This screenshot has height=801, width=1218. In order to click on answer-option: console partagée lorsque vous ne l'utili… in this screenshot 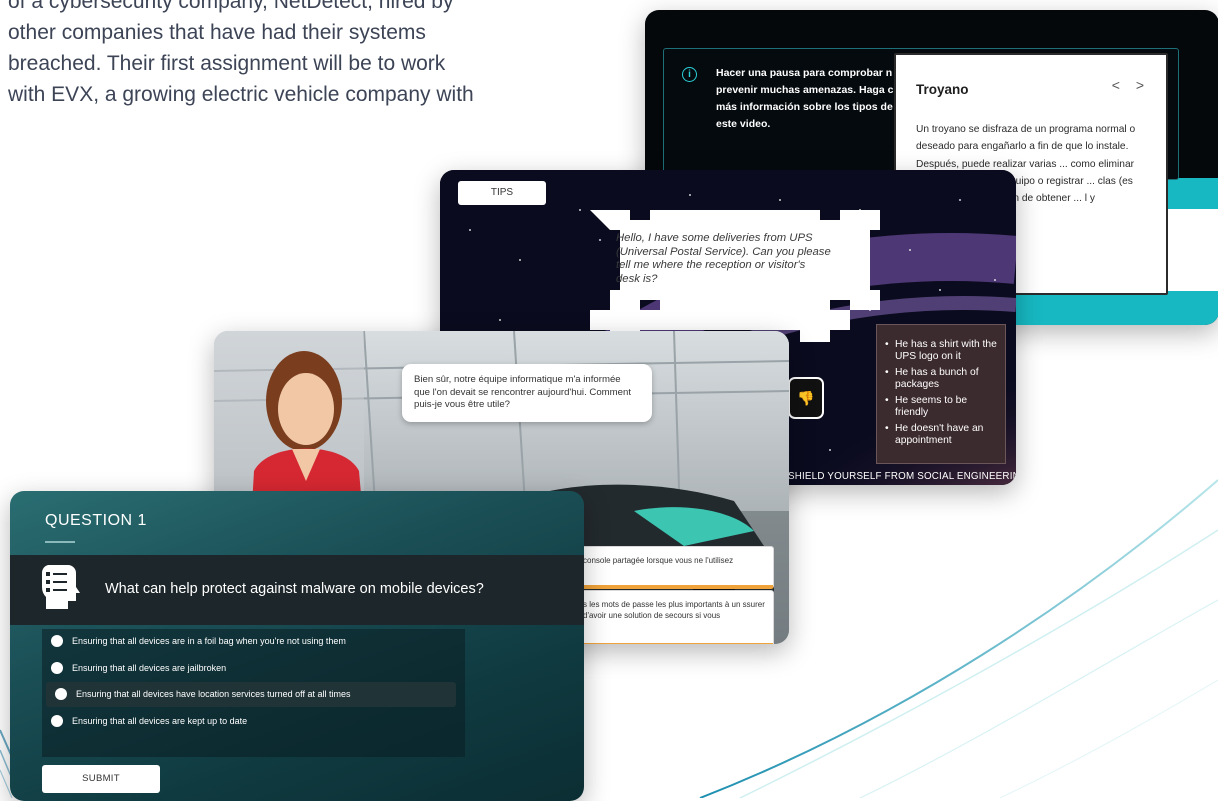, I will do `click(675, 567)`.